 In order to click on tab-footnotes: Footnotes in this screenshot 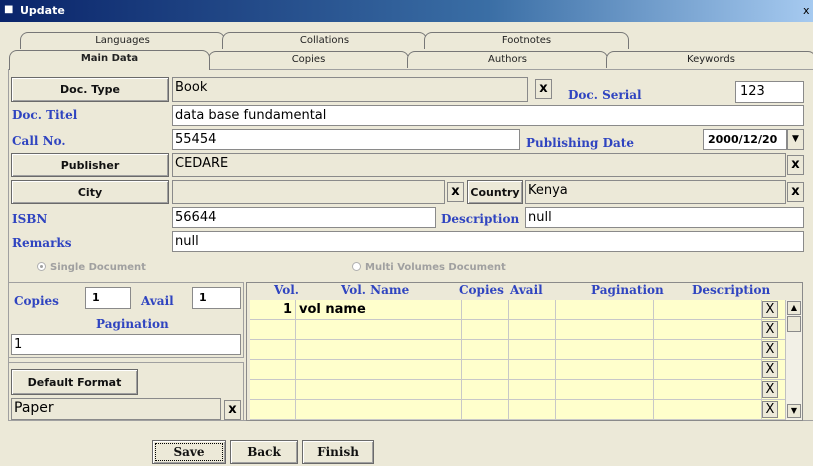, I will do `click(526, 40)`.